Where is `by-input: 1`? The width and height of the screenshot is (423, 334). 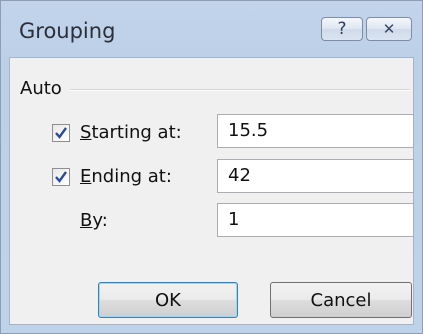
by-input: 1 is located at coordinates (315, 220).